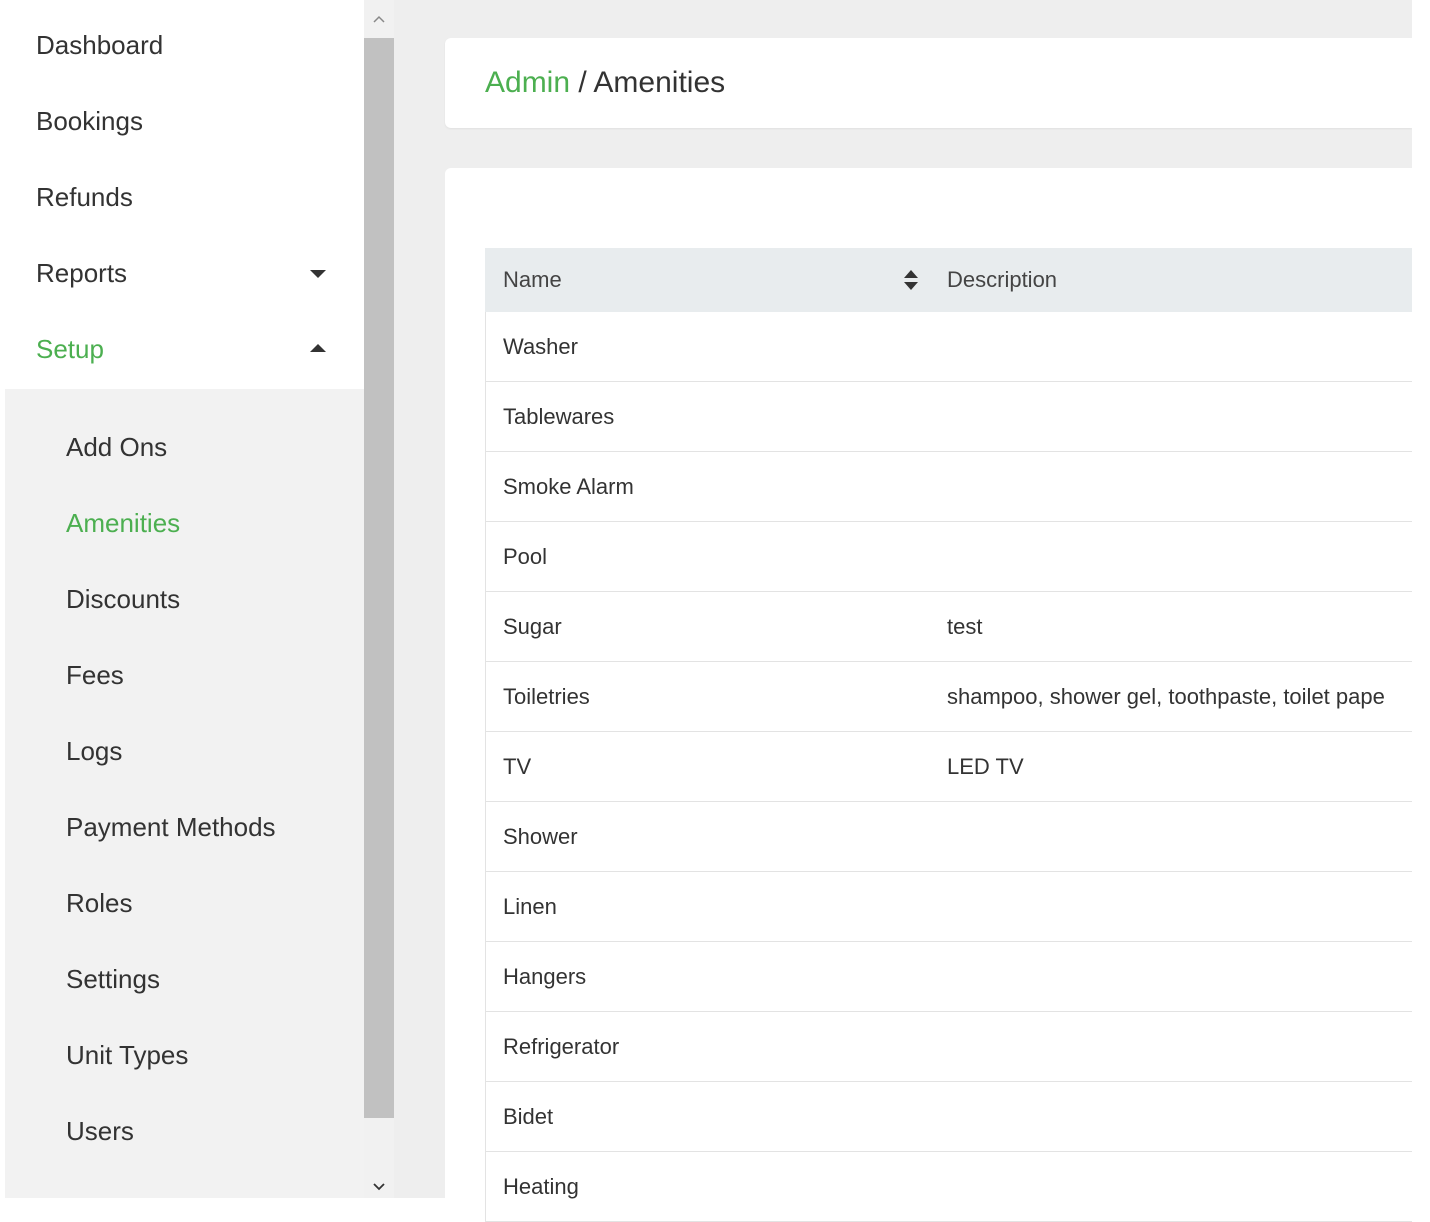  Describe the element at coordinates (99, 902) in the screenshot. I see `submenu-item-label: Roles` at that location.